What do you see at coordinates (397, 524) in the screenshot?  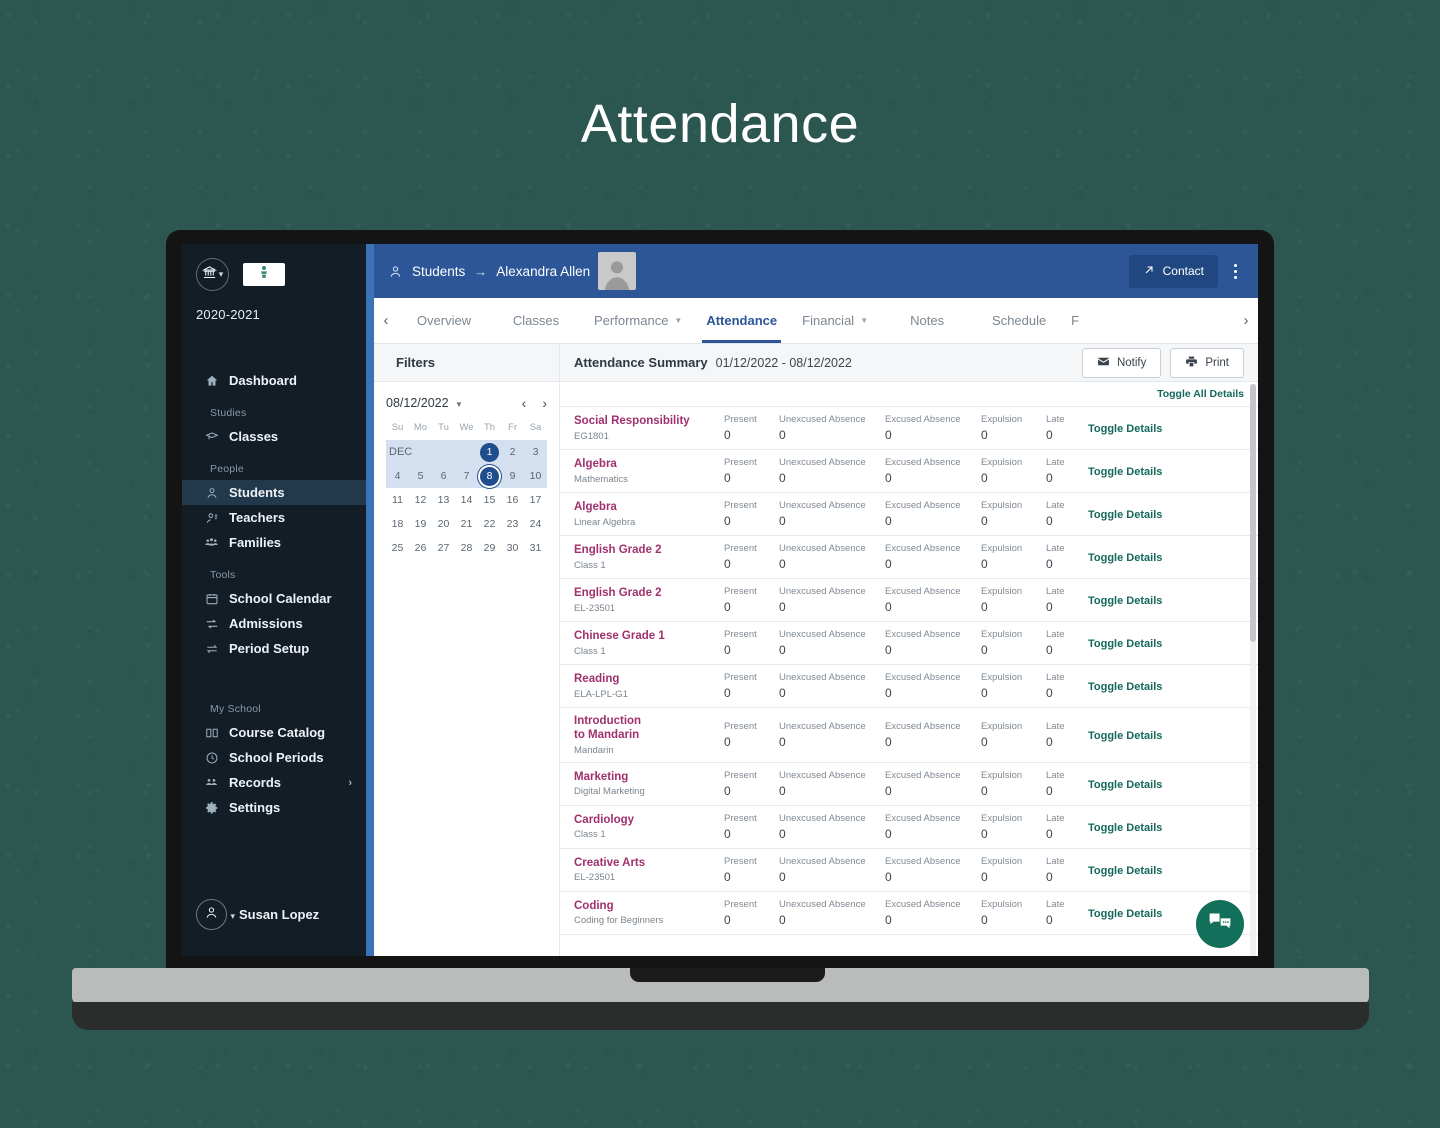 I see `calendar-day: 18` at bounding box center [397, 524].